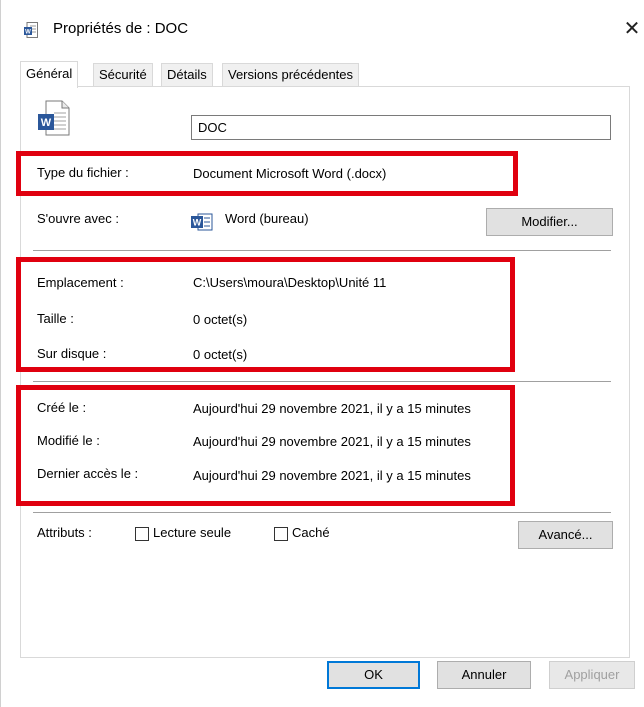 This screenshot has width=644, height=707. I want to click on tab-general: Général, so click(49, 74).